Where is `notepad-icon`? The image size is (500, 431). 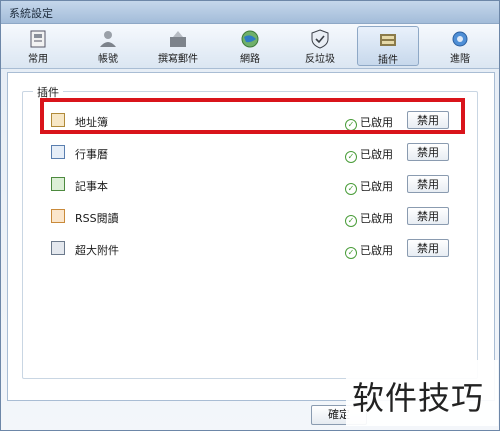 notepad-icon is located at coordinates (58, 184).